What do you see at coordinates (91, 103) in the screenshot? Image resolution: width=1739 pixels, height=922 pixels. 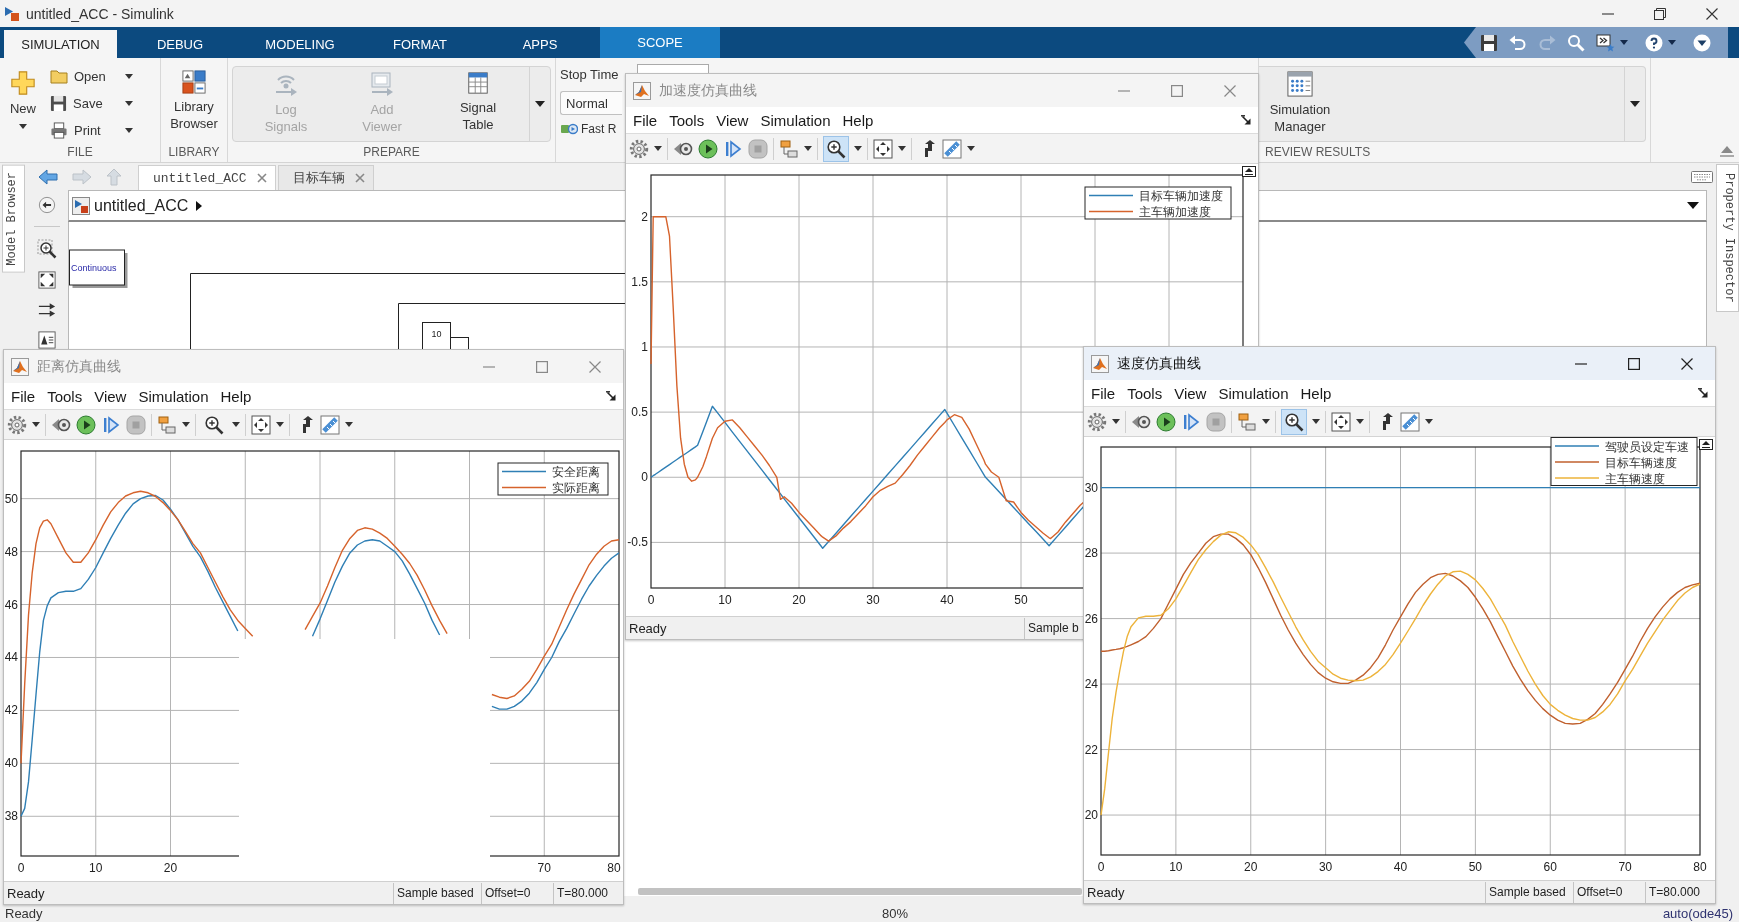 I see `ribbon-button: Save` at bounding box center [91, 103].